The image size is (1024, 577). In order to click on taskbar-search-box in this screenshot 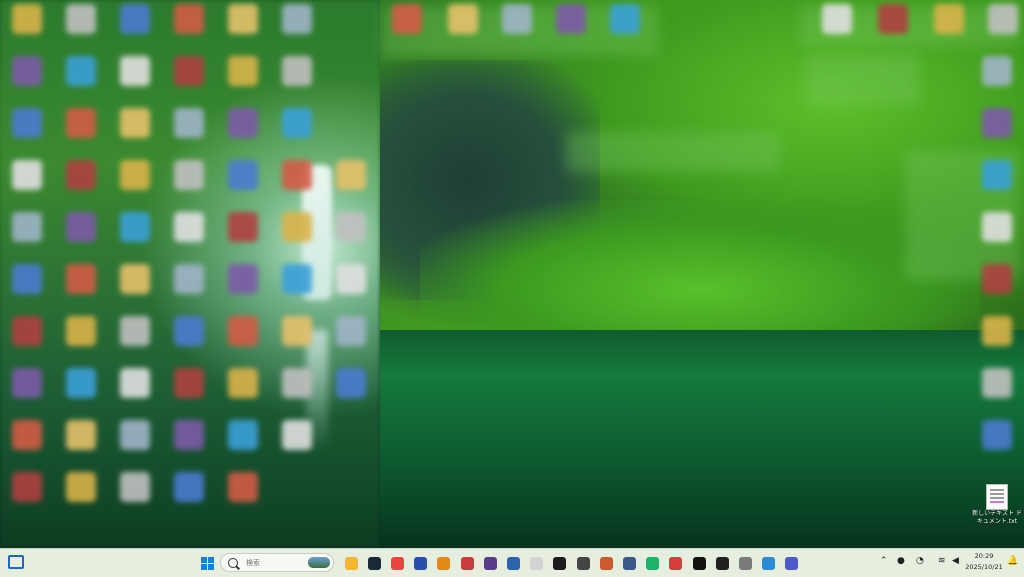, I will do `click(277, 562)`.